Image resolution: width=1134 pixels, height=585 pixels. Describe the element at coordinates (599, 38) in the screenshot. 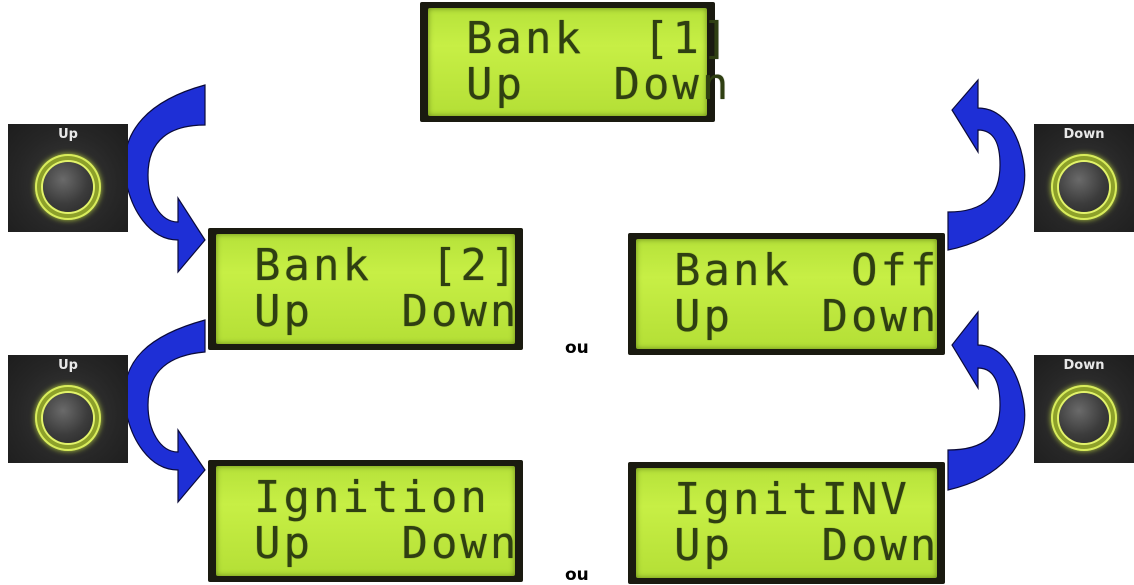

I see `lcd-line-1: Bank [1]` at that location.